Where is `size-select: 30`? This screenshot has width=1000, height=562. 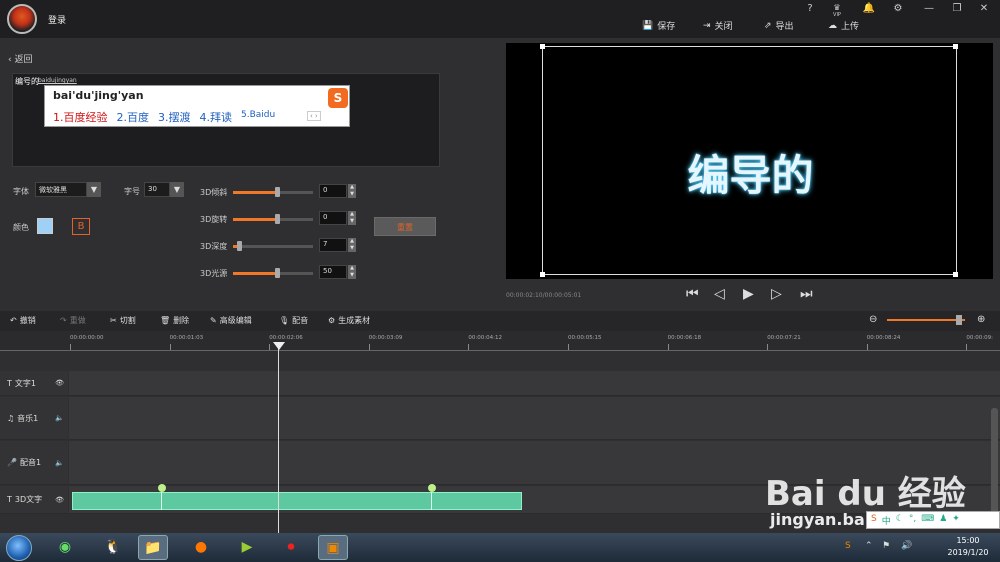 size-select: 30 is located at coordinates (157, 189).